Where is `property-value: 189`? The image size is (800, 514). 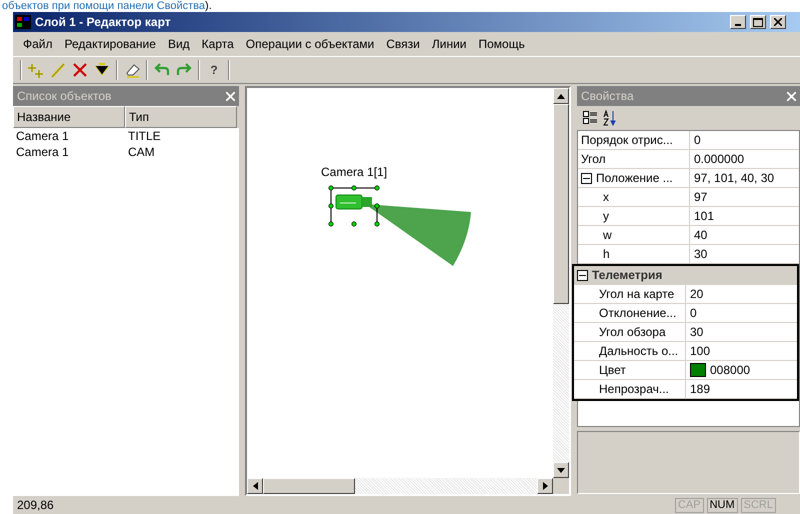 property-value: 189 is located at coordinates (700, 389).